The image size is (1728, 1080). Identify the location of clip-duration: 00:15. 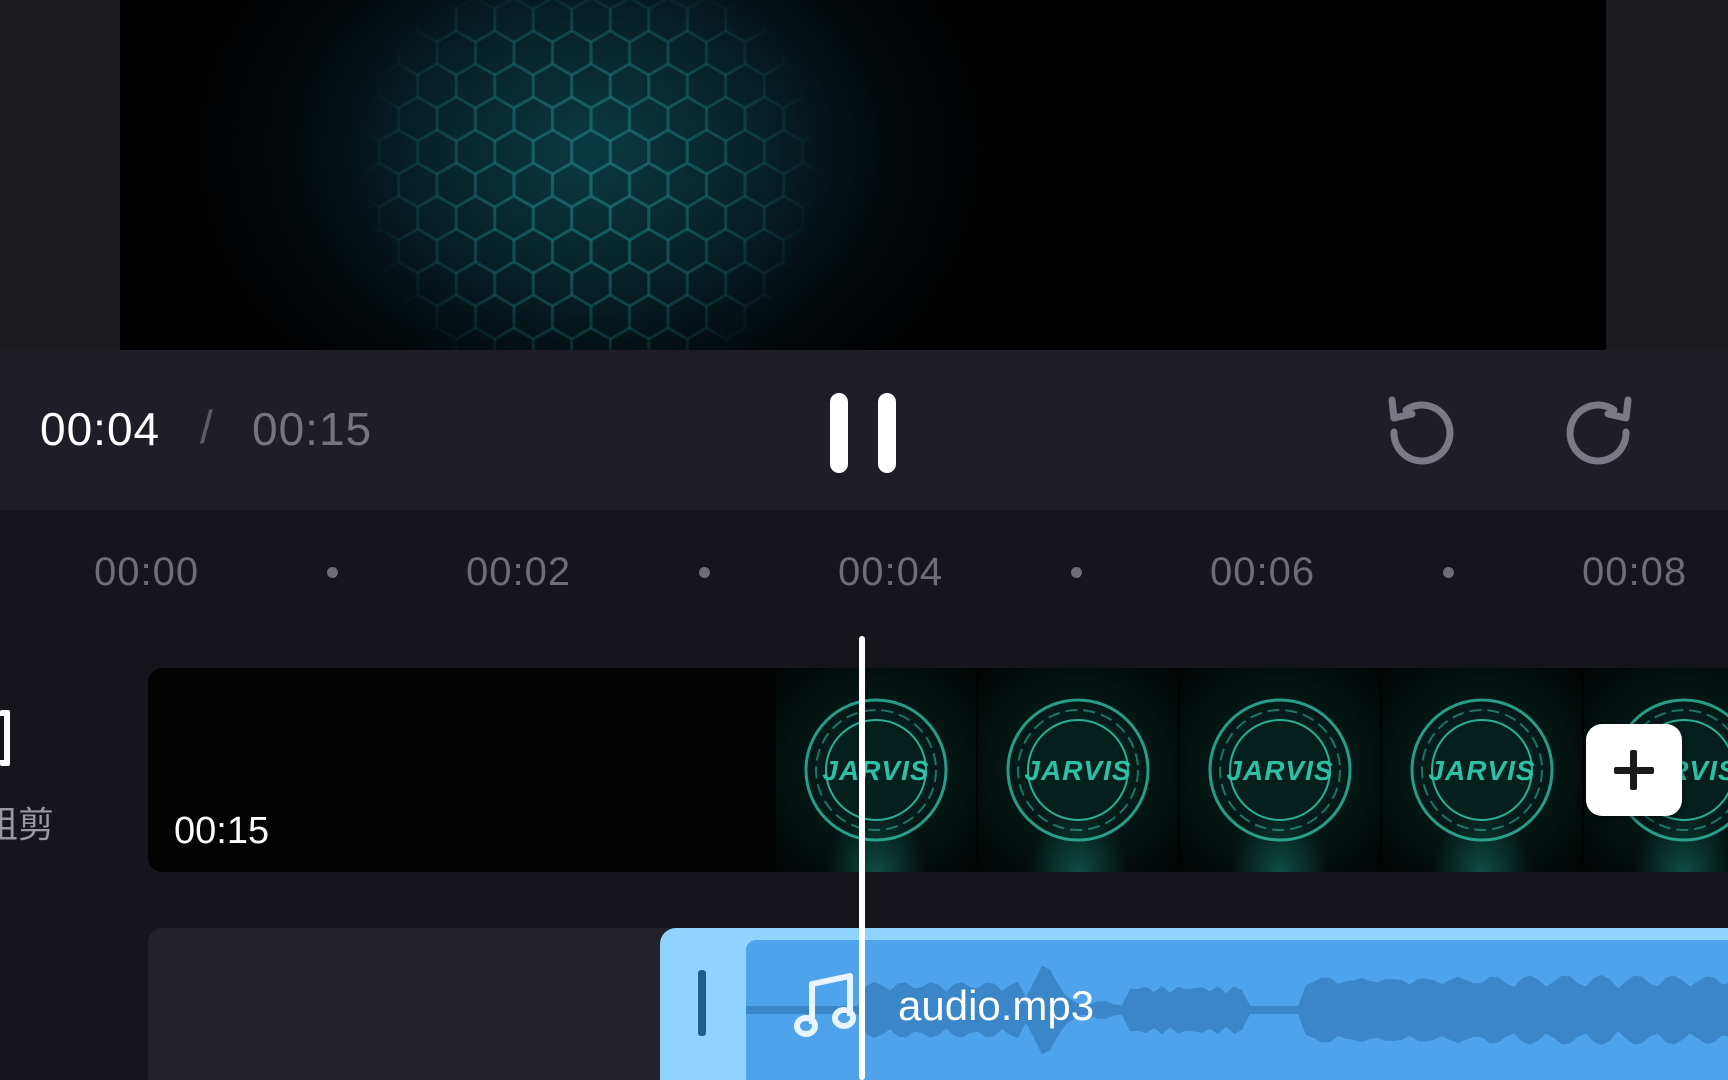
(222, 831).